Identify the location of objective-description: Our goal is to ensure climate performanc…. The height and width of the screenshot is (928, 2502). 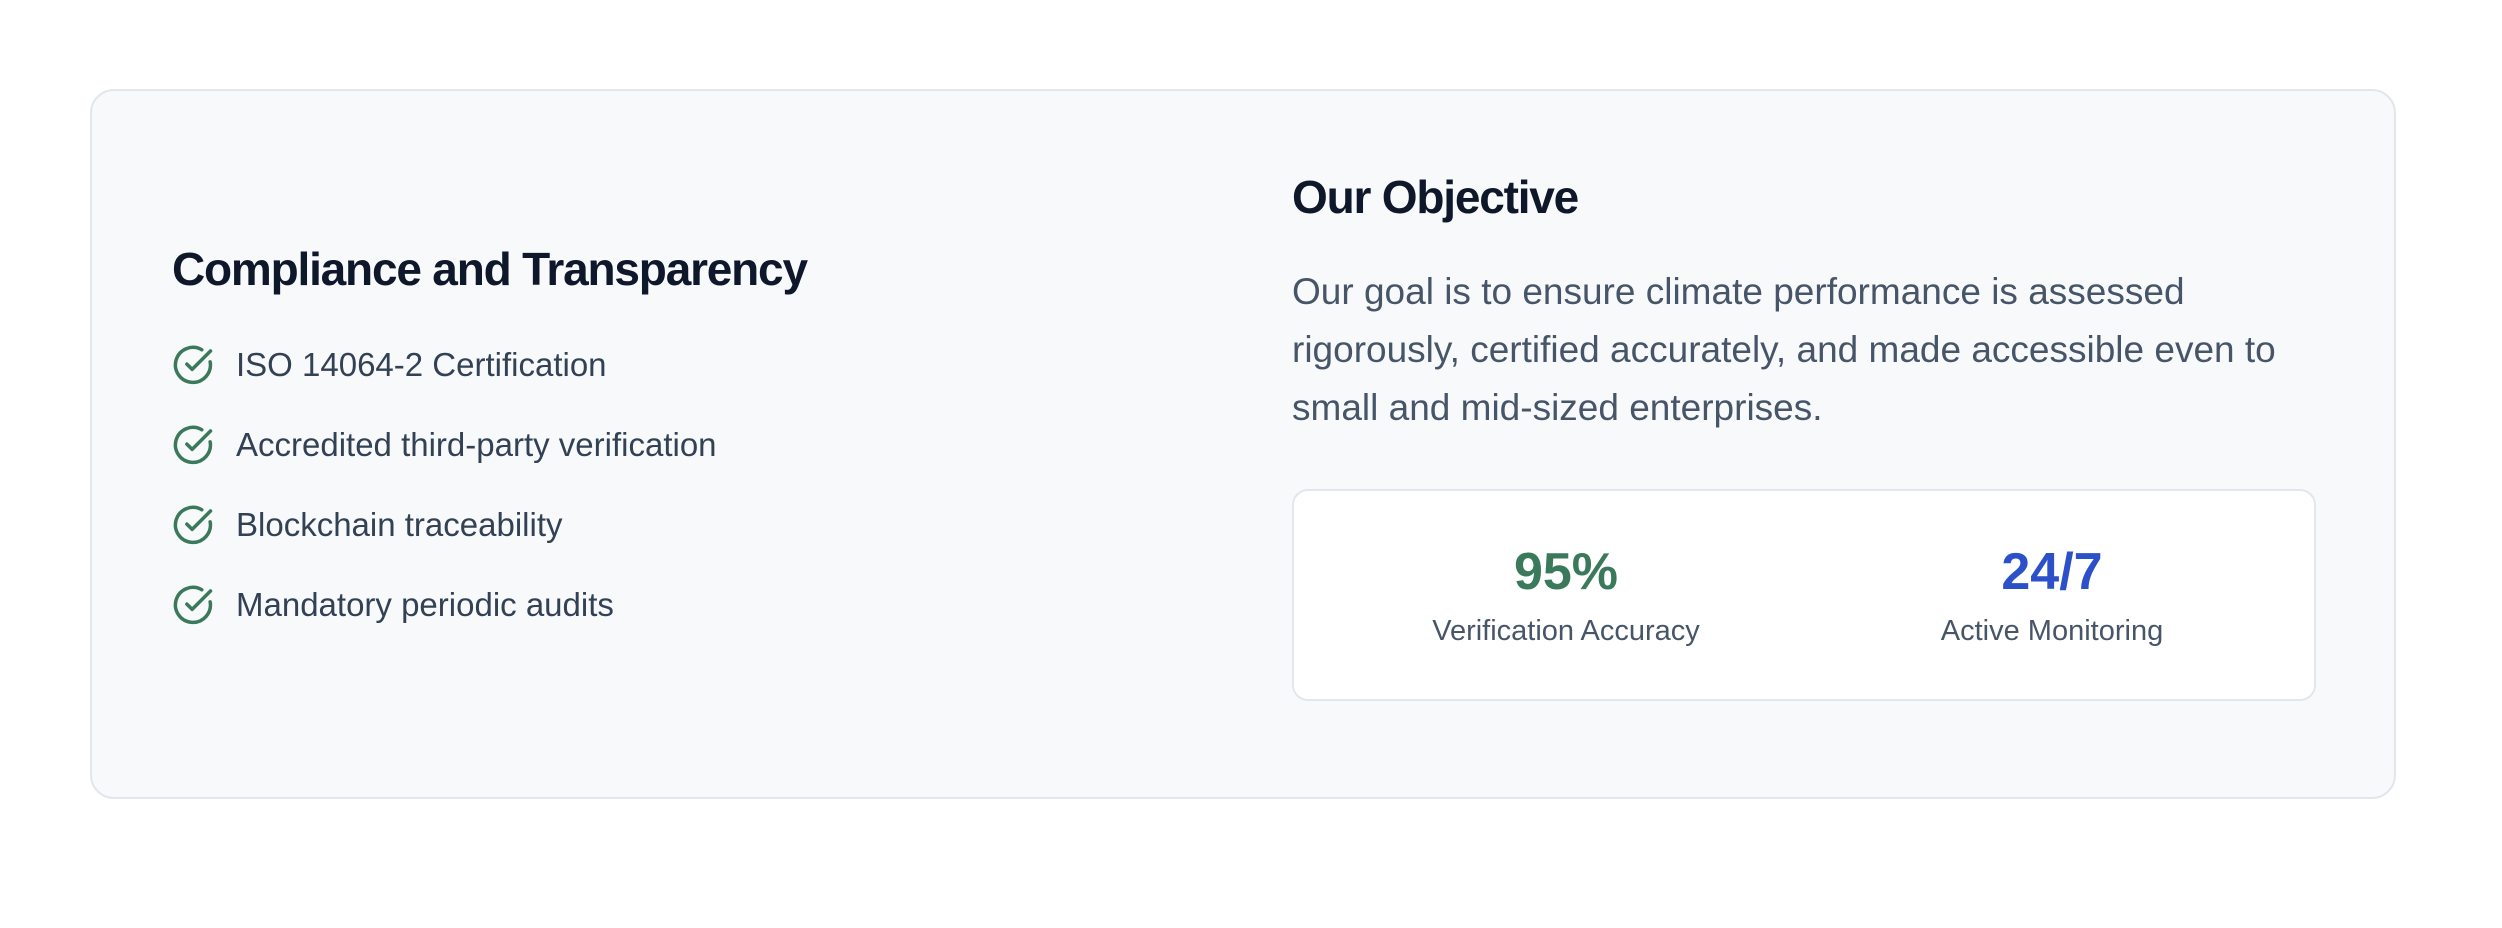
(1784, 349).